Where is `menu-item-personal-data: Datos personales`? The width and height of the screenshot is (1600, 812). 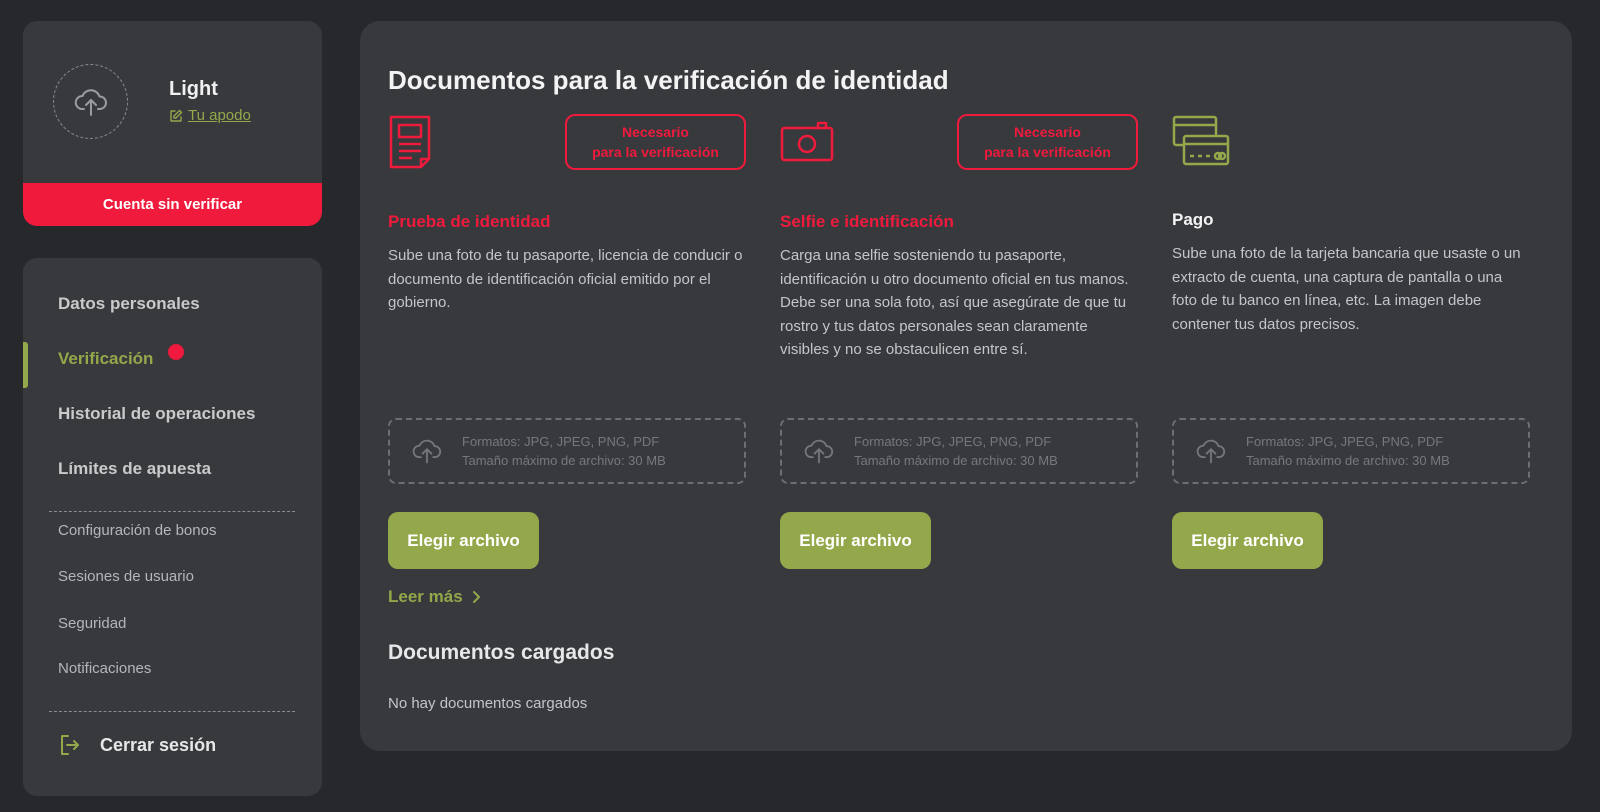
menu-item-personal-data: Datos personales is located at coordinates (129, 304).